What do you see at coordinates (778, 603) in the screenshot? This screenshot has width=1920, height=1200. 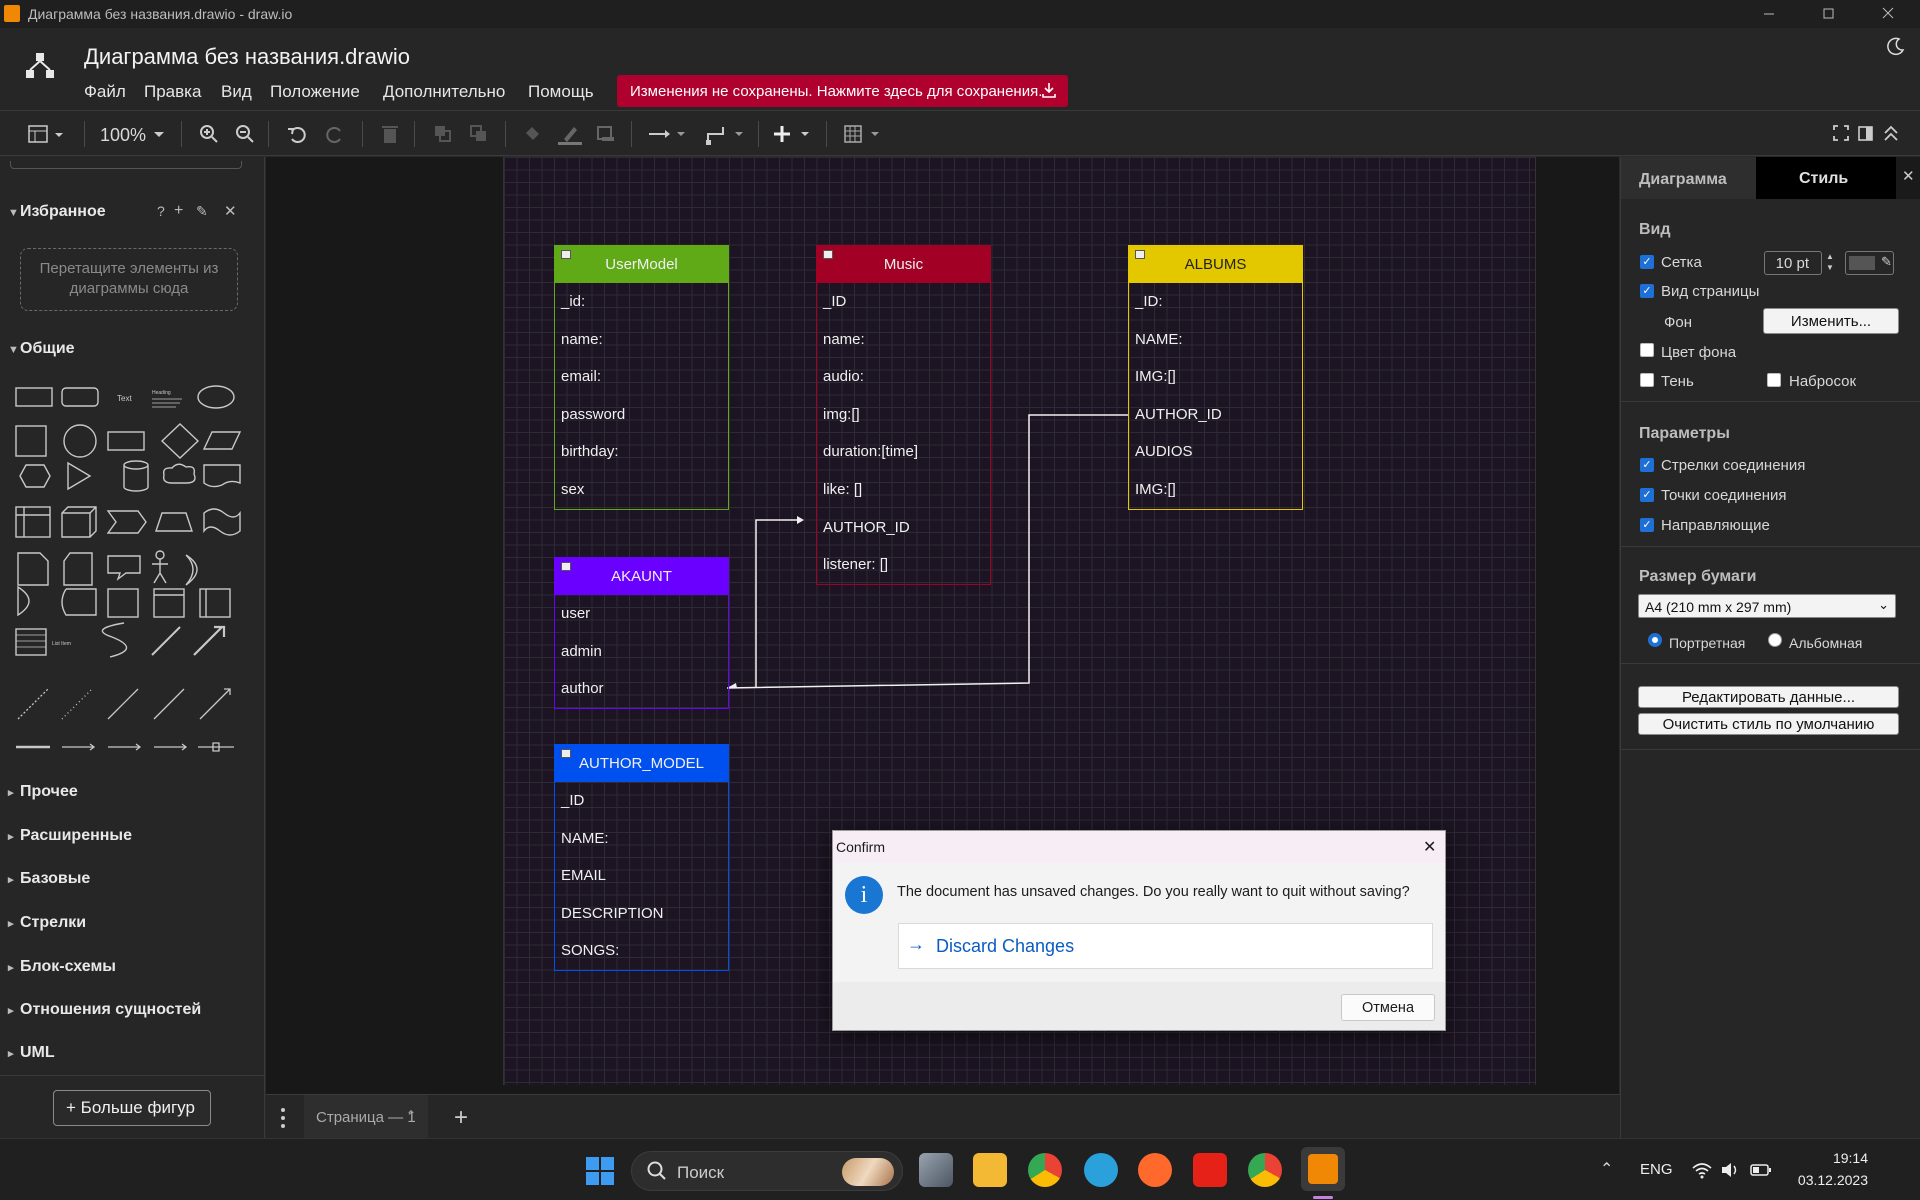 I see `connector-akaunt-to-music` at bounding box center [778, 603].